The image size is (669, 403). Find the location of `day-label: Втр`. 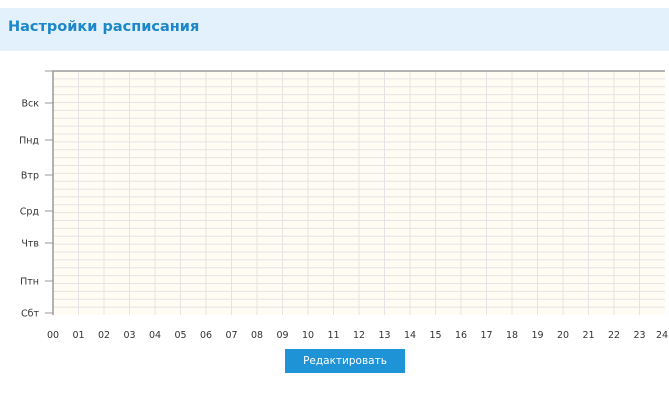

day-label: Втр is located at coordinates (30, 176).